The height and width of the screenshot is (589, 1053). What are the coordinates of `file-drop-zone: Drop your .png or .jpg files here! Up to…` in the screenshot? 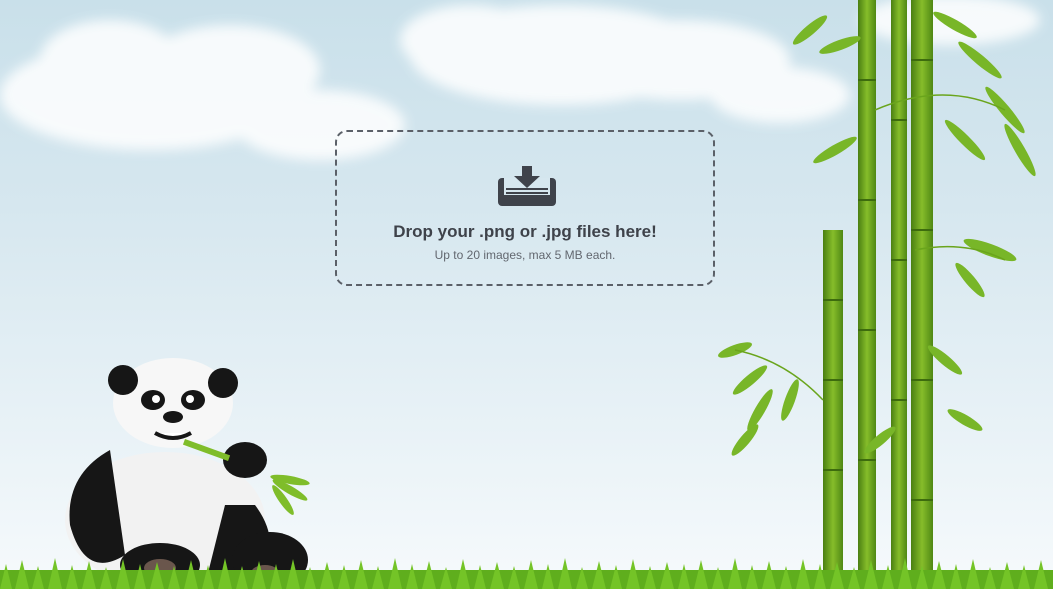 It's located at (525, 208).